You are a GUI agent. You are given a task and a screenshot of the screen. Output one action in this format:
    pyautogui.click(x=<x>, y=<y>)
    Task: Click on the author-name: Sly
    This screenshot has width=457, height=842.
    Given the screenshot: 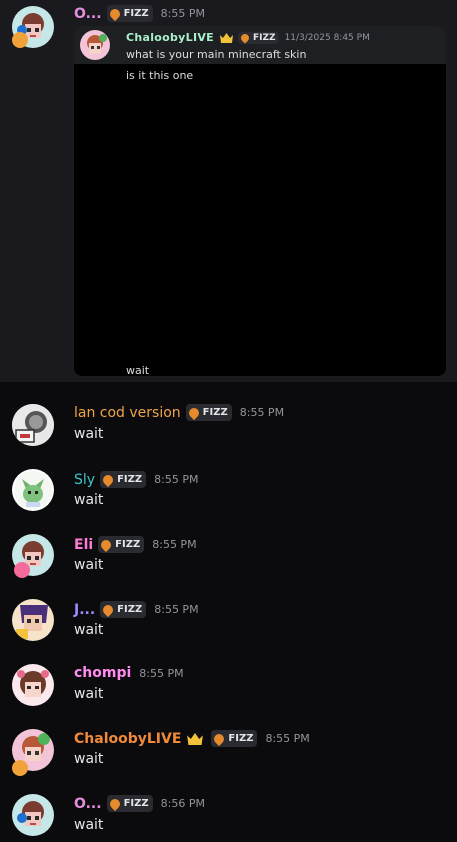 What is the action you would take?
    pyautogui.click(x=84, y=480)
    